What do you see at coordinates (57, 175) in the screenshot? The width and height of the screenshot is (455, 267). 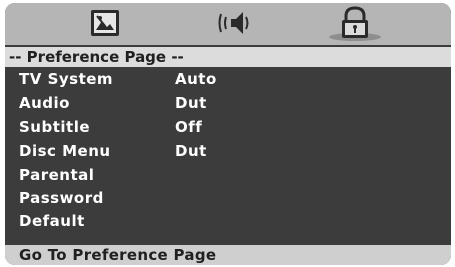 I see `menu-item-label: Parental` at bounding box center [57, 175].